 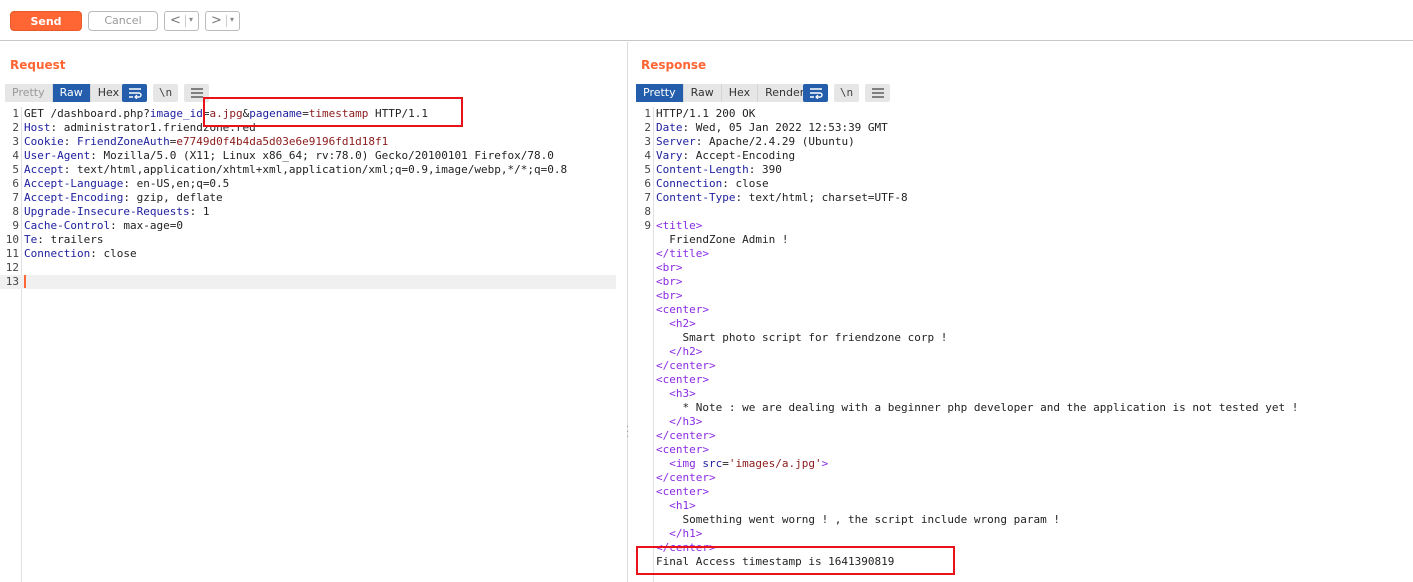 What do you see at coordinates (1022, 254) in the screenshot?
I see `code-line: </title>` at bounding box center [1022, 254].